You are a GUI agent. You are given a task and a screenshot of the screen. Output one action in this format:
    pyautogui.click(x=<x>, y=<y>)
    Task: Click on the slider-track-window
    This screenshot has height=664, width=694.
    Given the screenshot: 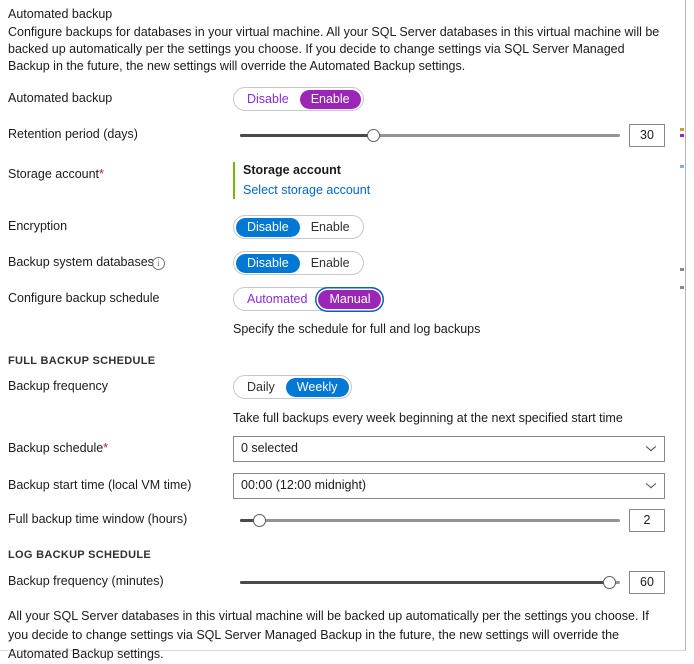 What is the action you would take?
    pyautogui.click(x=430, y=520)
    